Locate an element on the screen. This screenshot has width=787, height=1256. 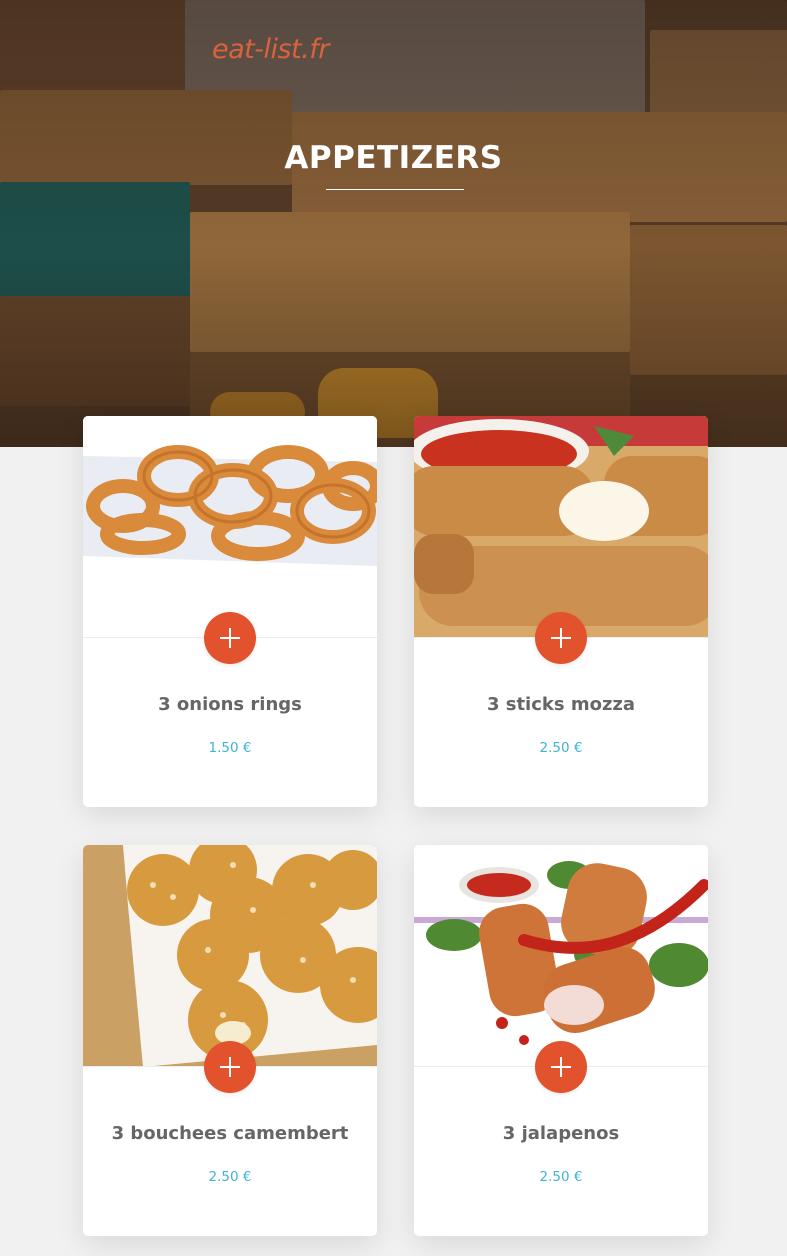
item-name: 3 onions rings is located at coordinates (230, 704).